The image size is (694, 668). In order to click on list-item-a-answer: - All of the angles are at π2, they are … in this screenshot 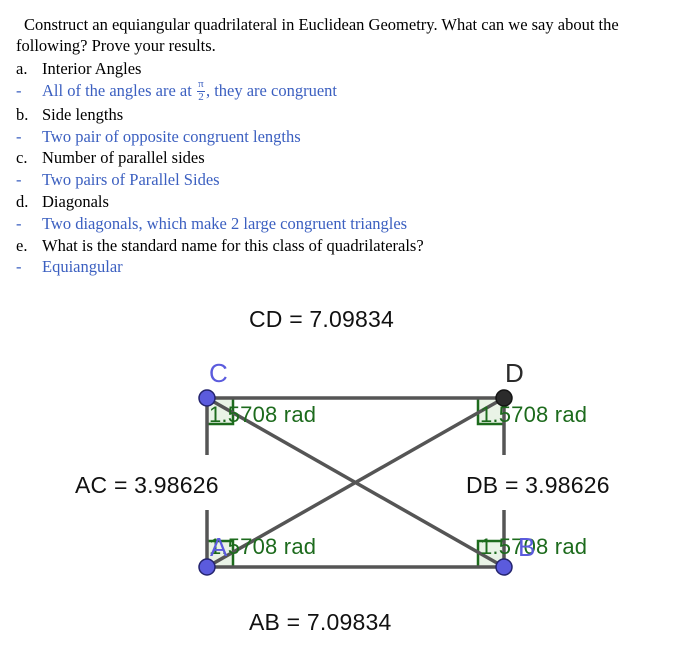, I will do `click(347, 91)`.